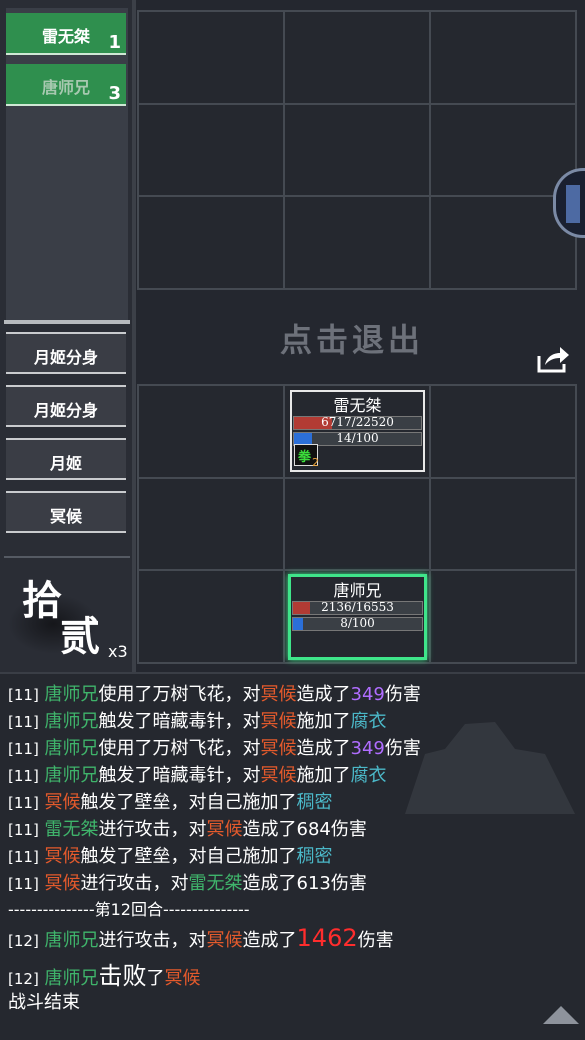 The height and width of the screenshot is (1040, 585). I want to click on log-line: [12] 唐师兄进行攻击，对冥候造成了1462伤害, so click(201, 938).